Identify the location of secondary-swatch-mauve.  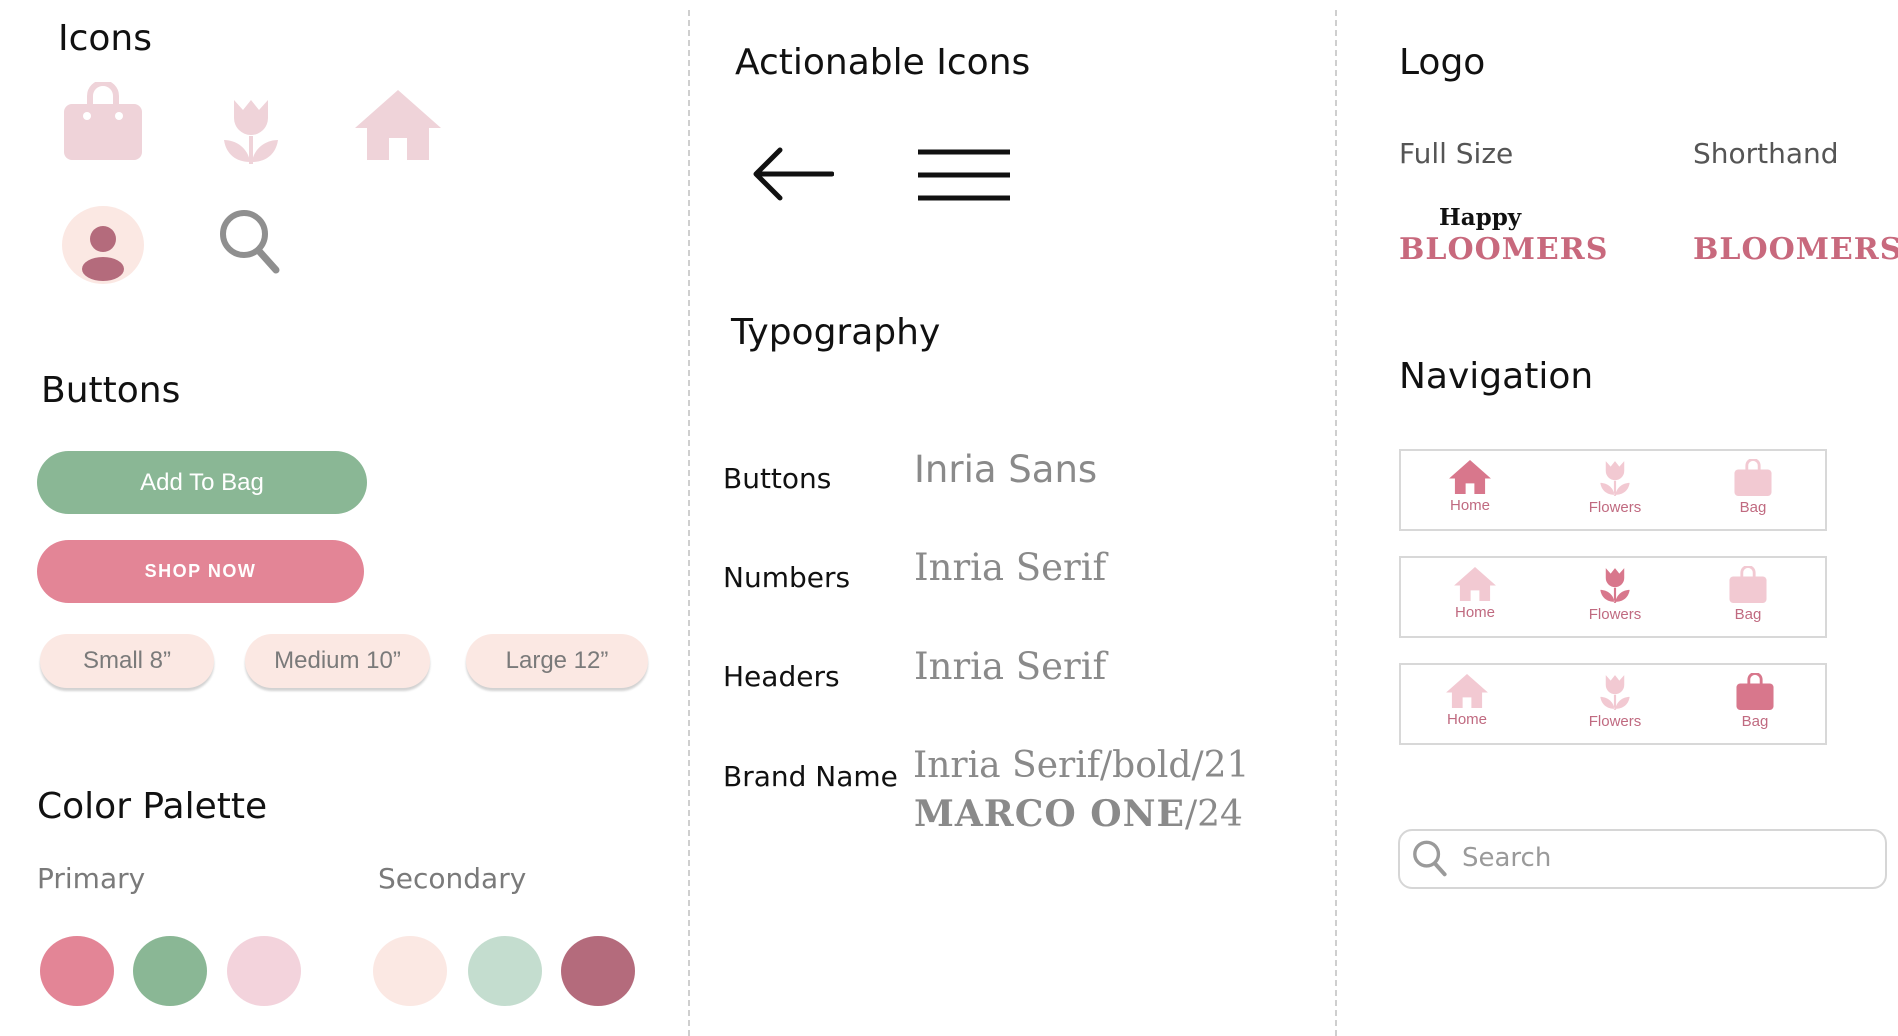
(598, 971).